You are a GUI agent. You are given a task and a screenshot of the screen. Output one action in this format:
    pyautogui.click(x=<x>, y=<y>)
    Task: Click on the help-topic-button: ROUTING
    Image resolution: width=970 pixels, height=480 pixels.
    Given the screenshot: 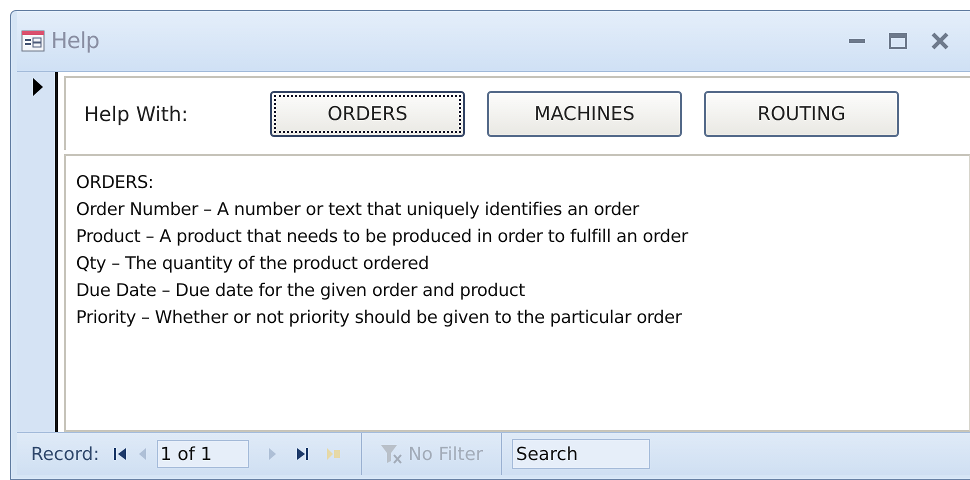 What is the action you would take?
    pyautogui.click(x=801, y=114)
    